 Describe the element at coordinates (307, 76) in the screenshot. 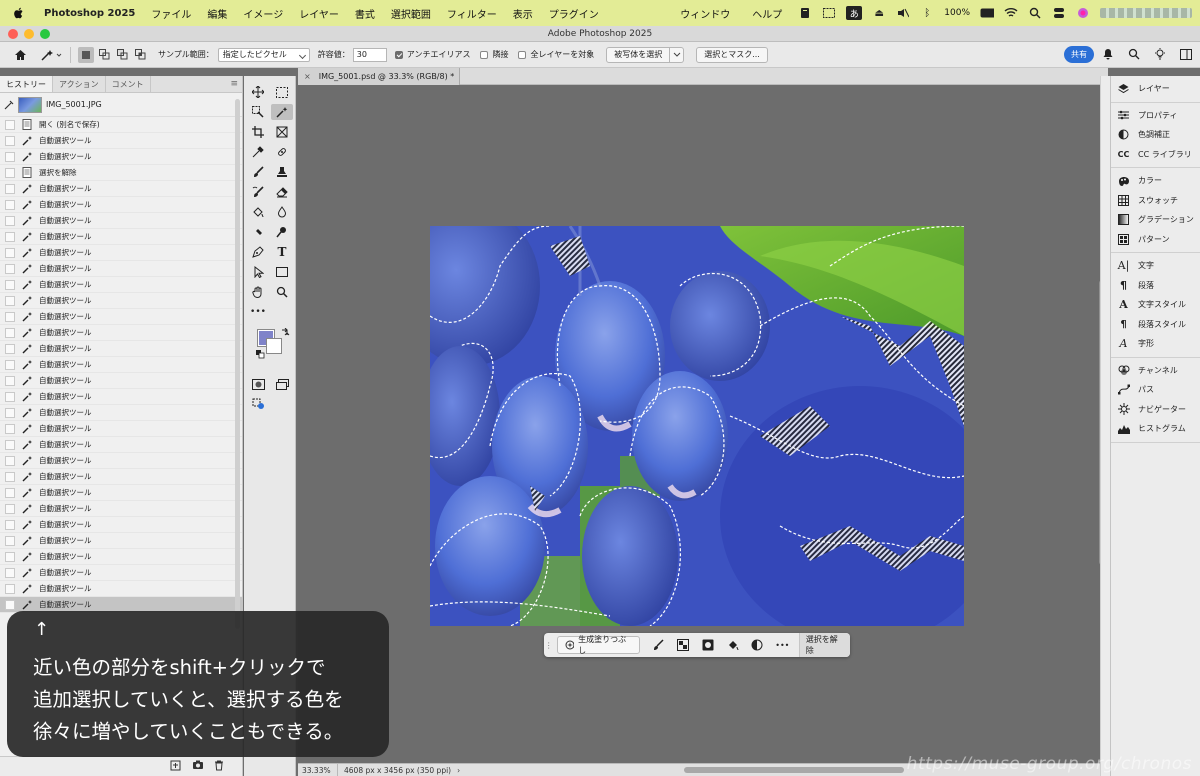

I see `close-document-icon: ×` at that location.